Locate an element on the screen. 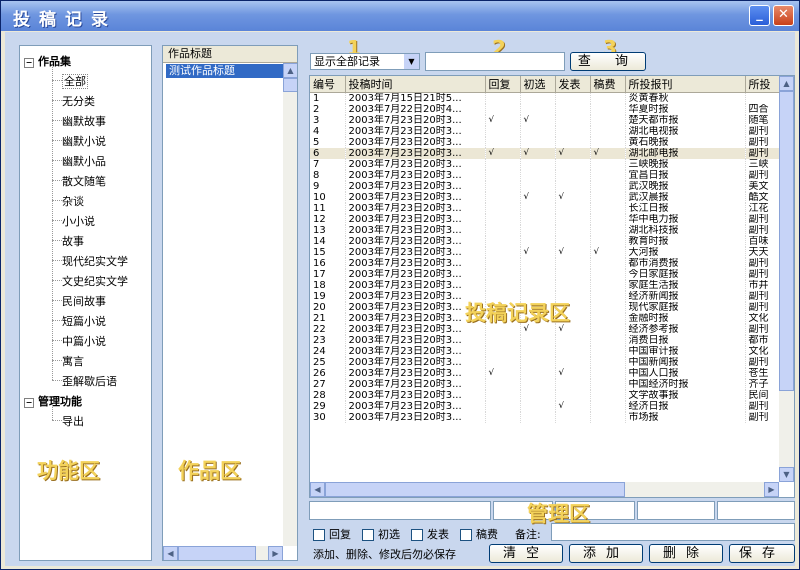 The height and width of the screenshot is (570, 800). delete-button: 删除 is located at coordinates (686, 553).